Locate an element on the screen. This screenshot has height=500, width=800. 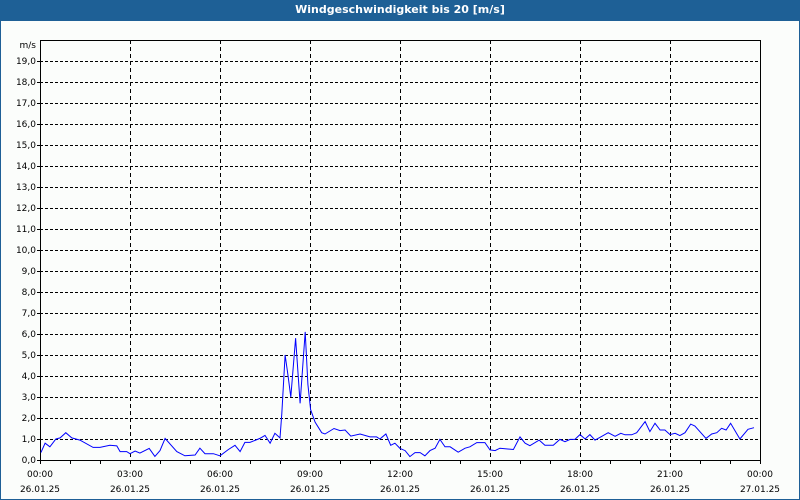
y-tick-label: 10,0 is located at coordinates (26, 251).